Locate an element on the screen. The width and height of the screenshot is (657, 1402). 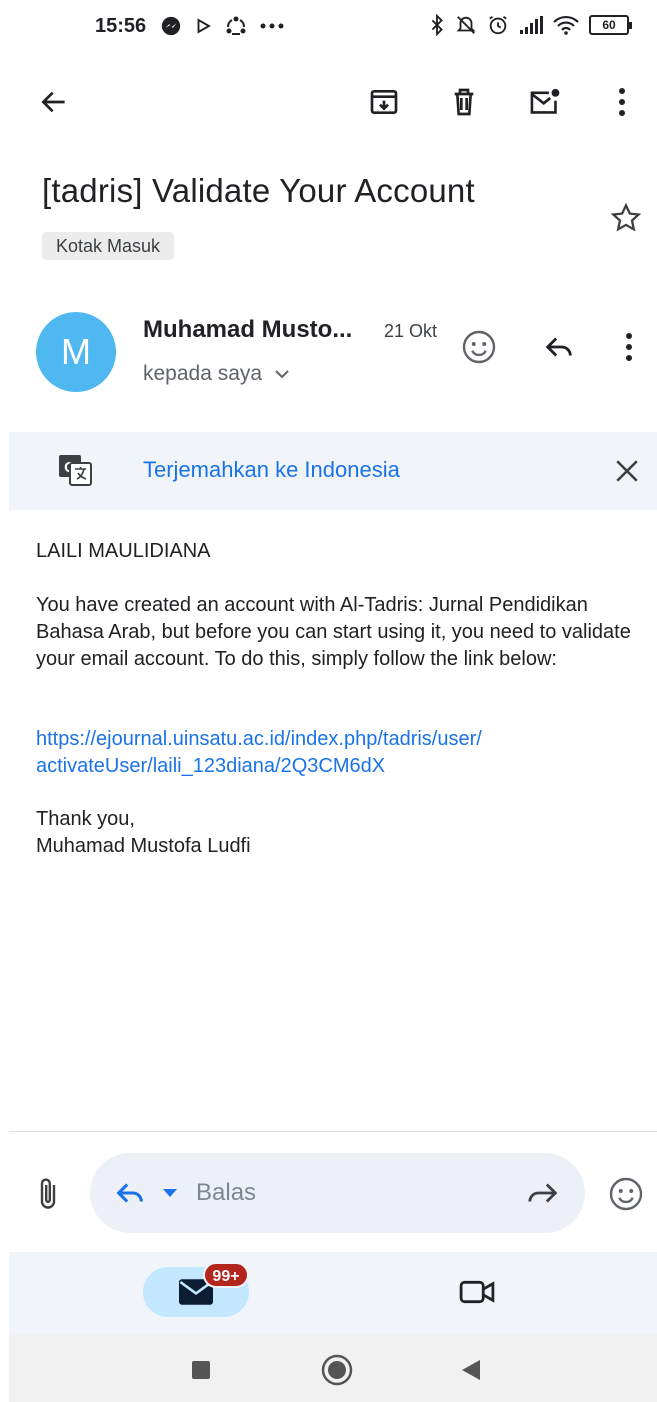
star-button is located at coordinates (626, 218).